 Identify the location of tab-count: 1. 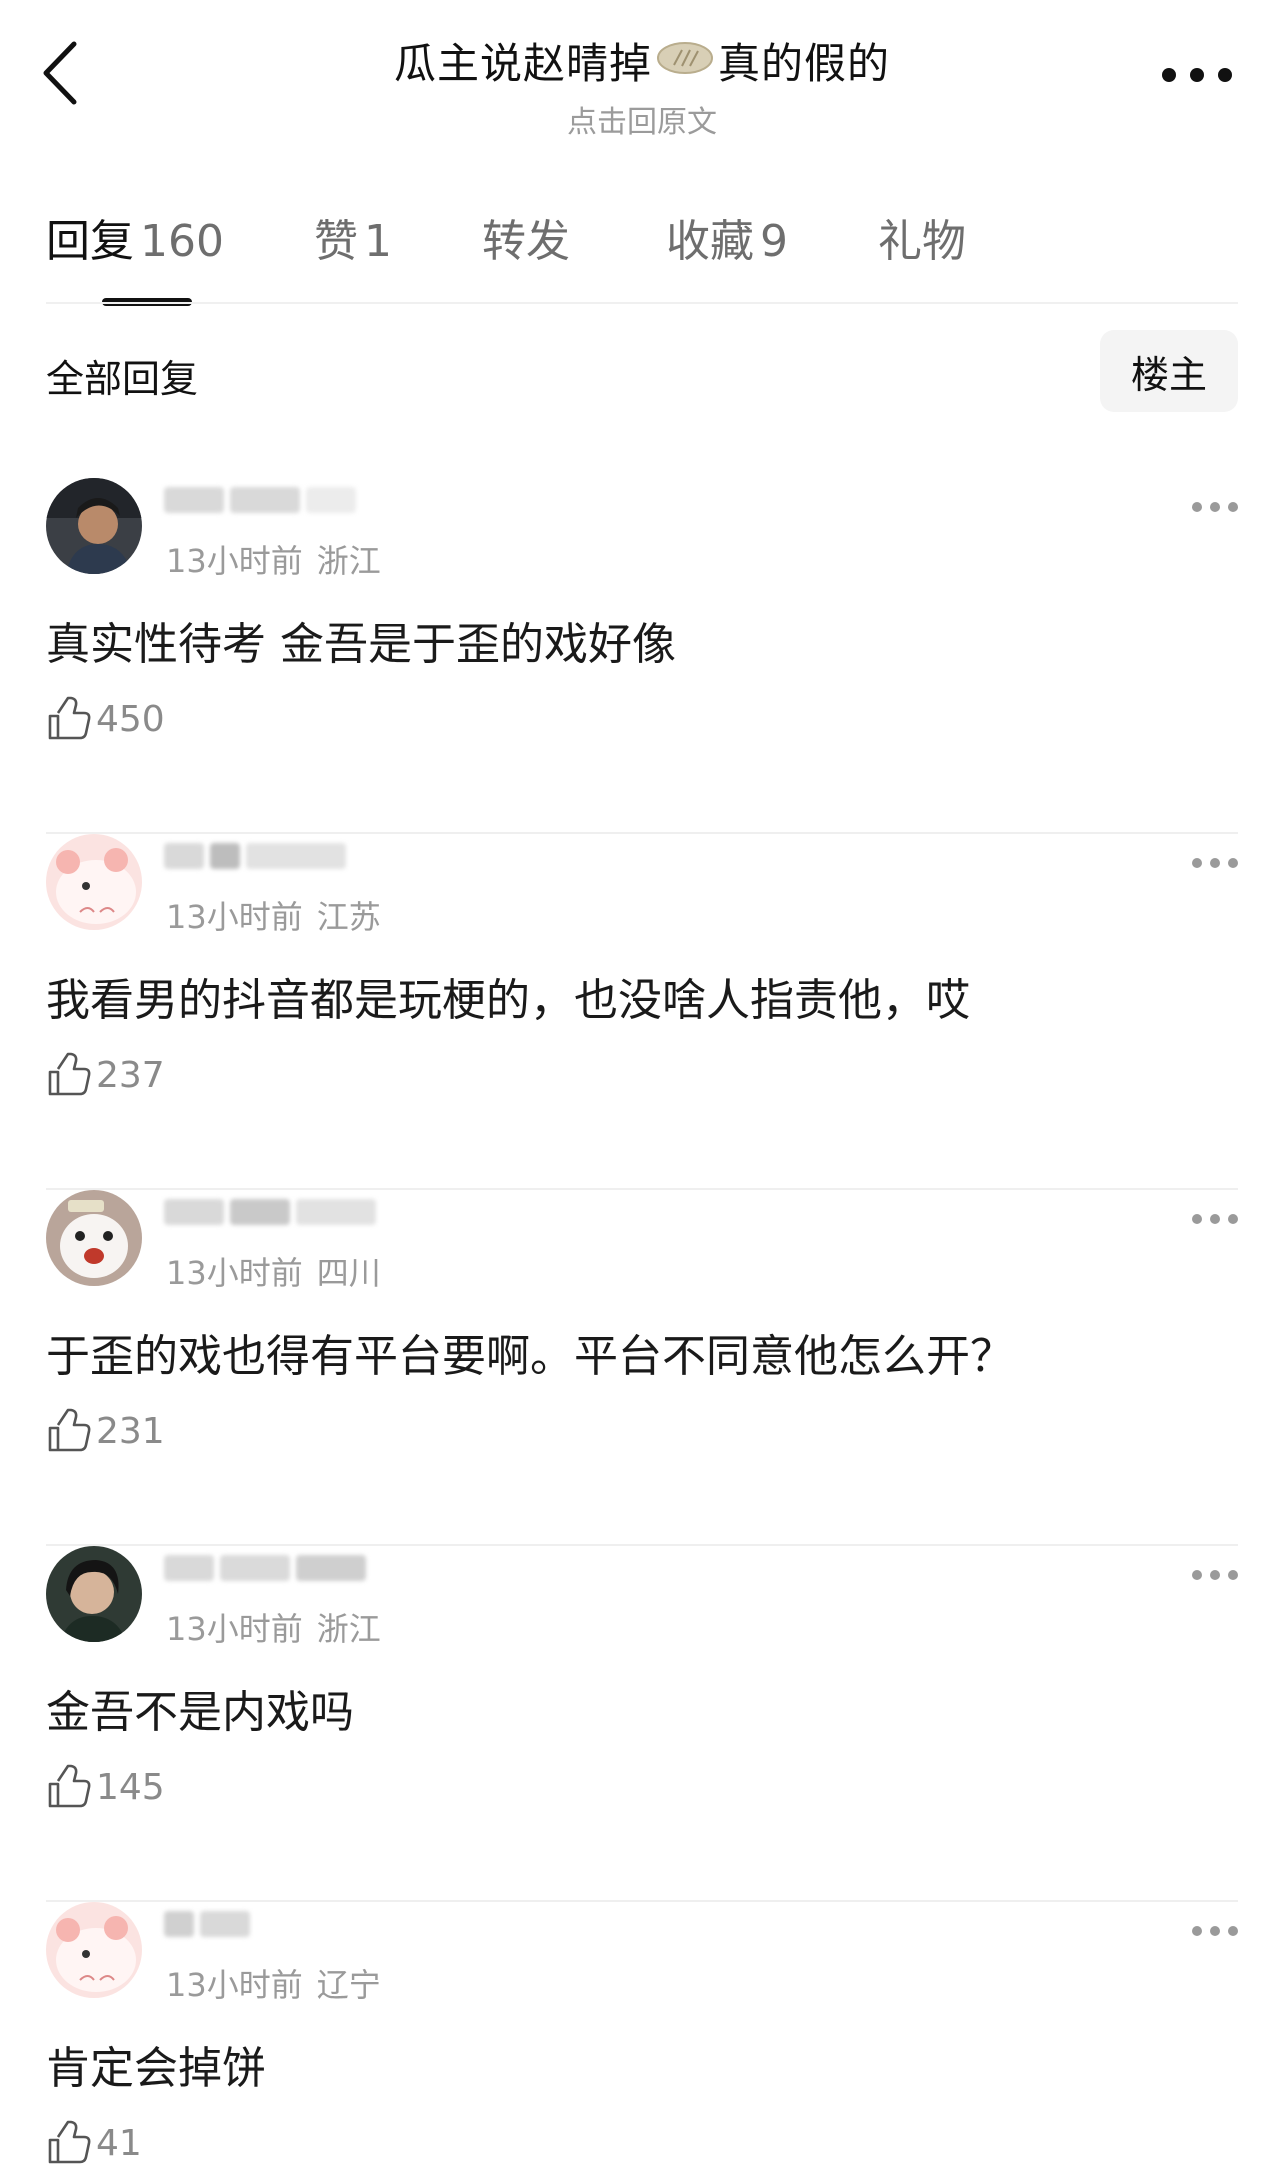
(377, 241).